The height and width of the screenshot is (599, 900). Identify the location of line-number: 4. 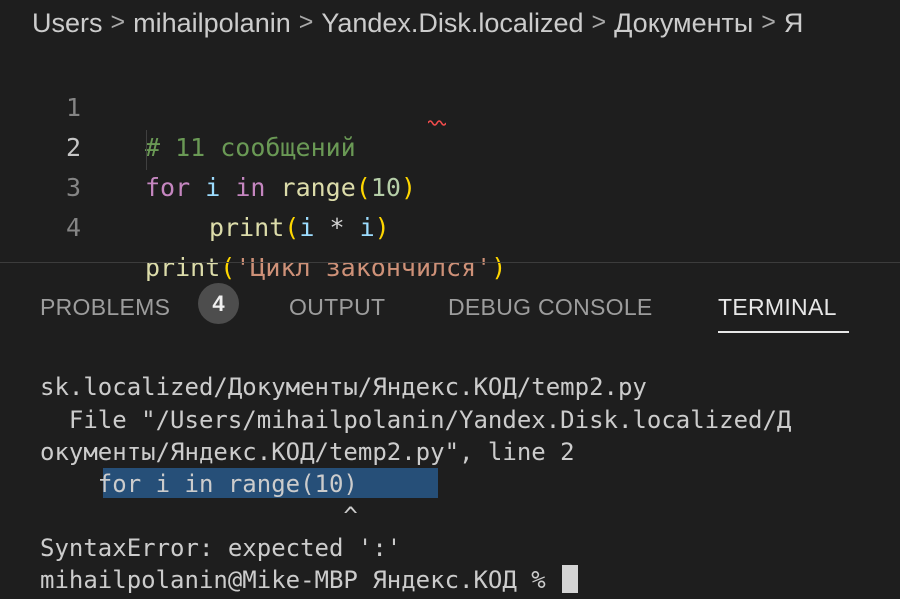
(74, 227).